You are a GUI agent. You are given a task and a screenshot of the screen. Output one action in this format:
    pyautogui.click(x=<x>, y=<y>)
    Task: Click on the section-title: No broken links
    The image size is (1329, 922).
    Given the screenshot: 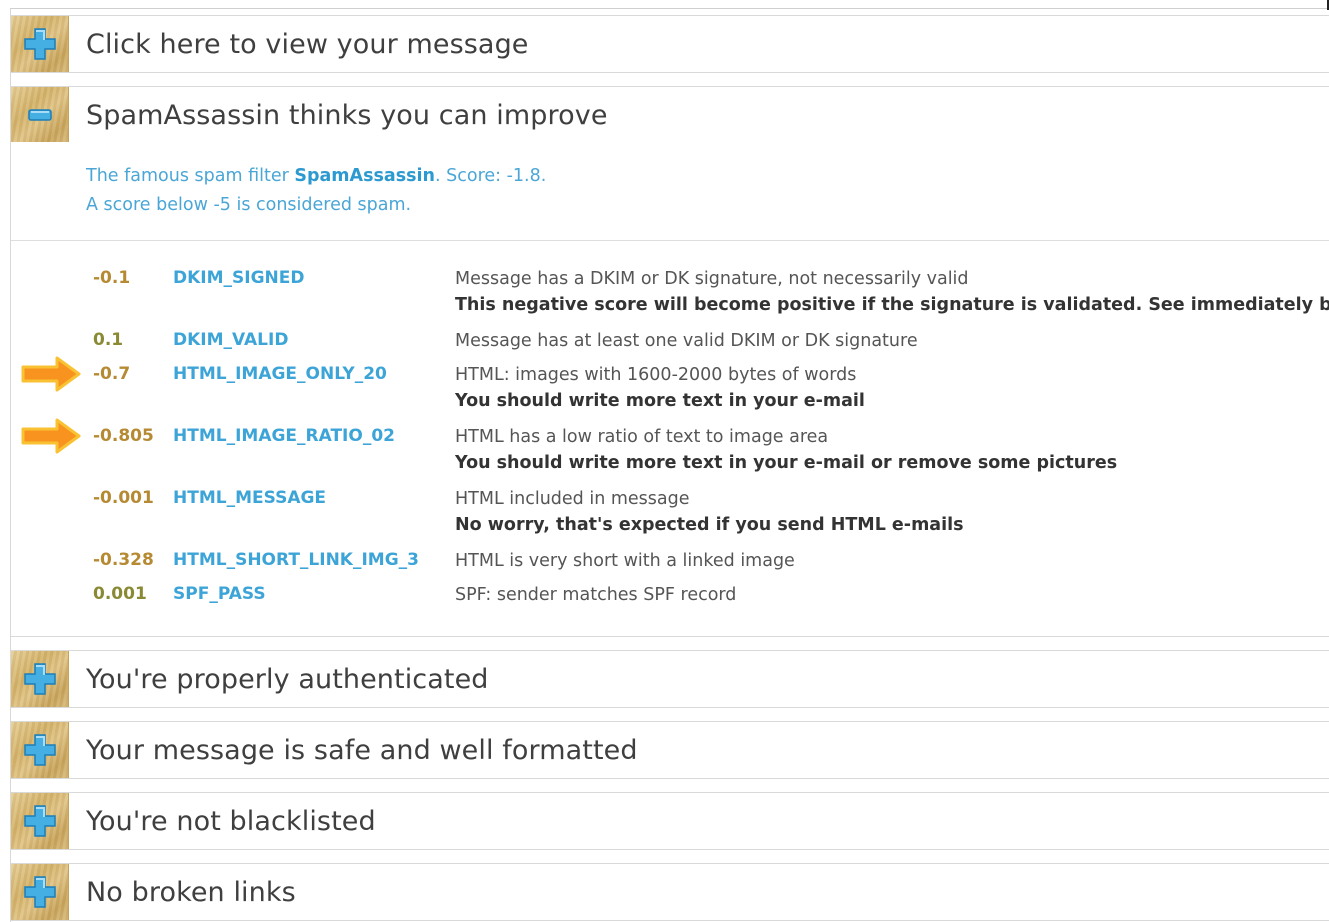 What is the action you would take?
    pyautogui.click(x=191, y=892)
    